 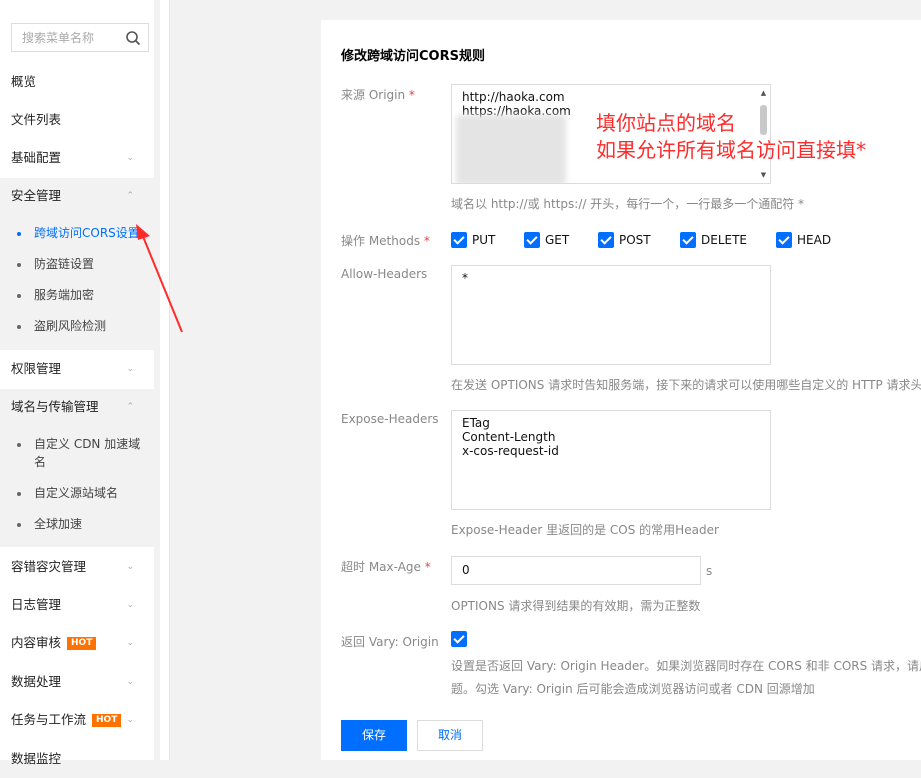 What do you see at coordinates (635, 240) in the screenshot?
I see `checkbox-label: POST` at bounding box center [635, 240].